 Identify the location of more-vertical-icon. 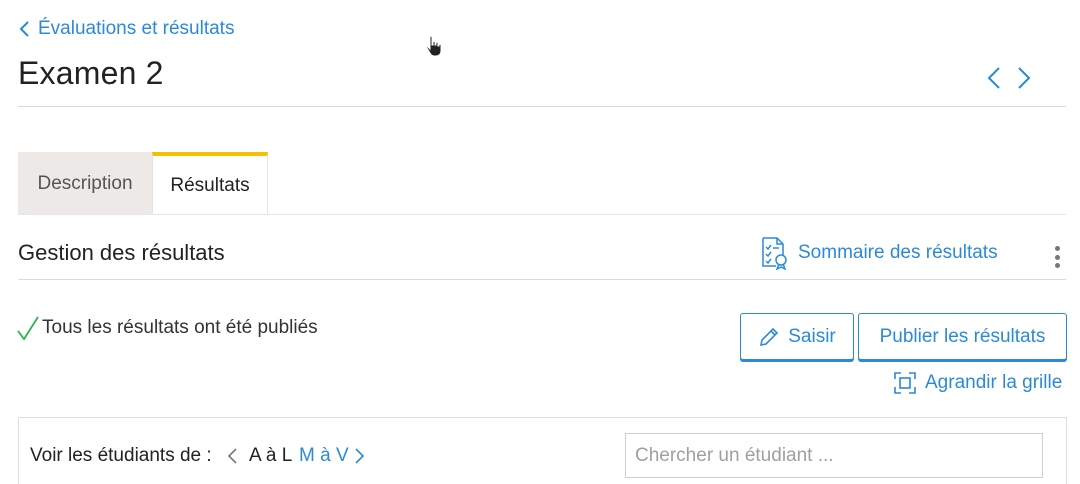
(1057, 248).